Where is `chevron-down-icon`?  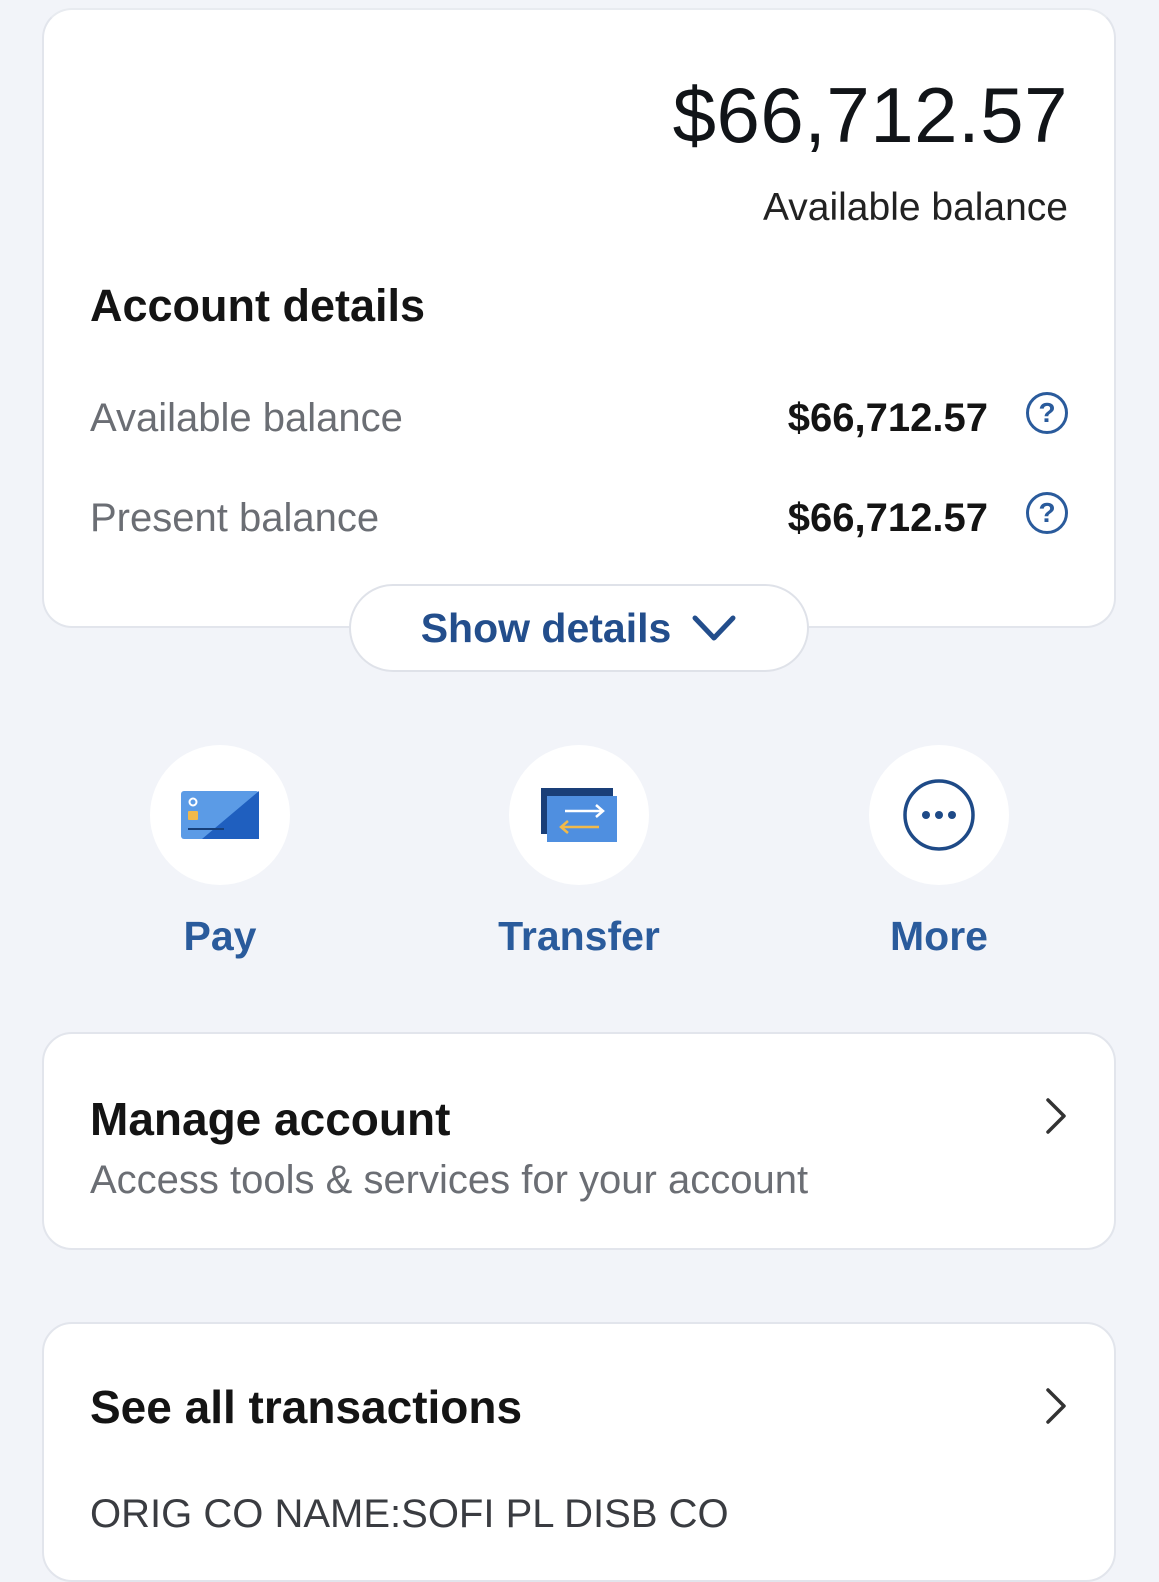 chevron-down-icon is located at coordinates (714, 628).